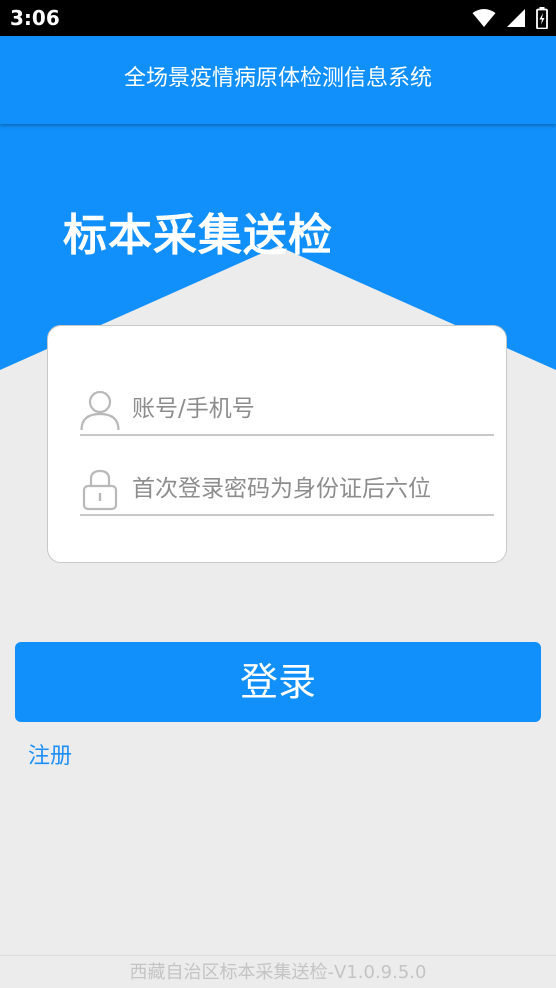  I want to click on app-header: 全场景疫情病原体检测信息系统, so click(278, 80).